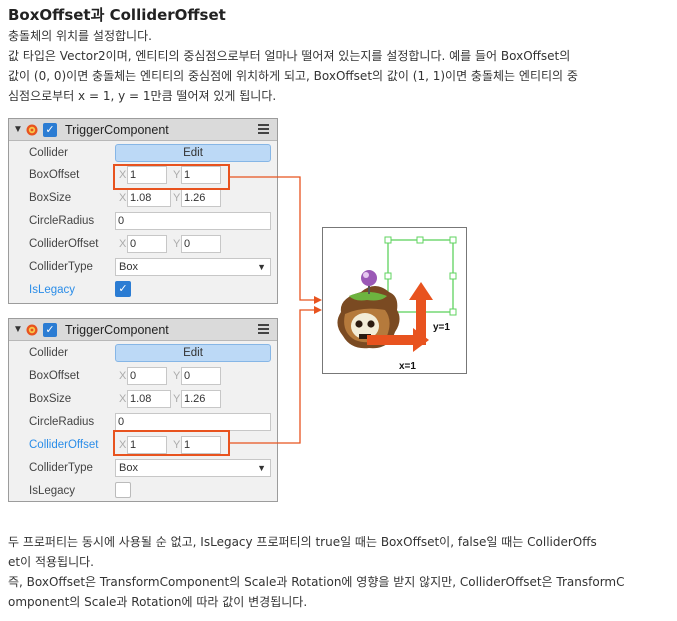 The image size is (677, 621). Describe the element at coordinates (51, 562) in the screenshot. I see `note-line-2: et이 적용됩니다.` at that location.